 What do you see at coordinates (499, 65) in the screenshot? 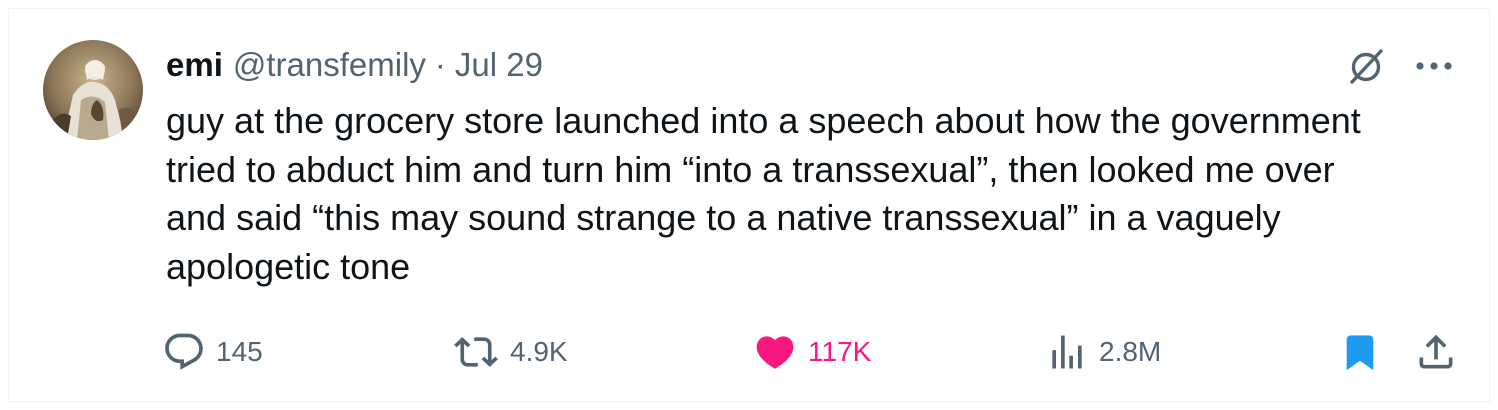
I see `tweet-date: Jul 29` at bounding box center [499, 65].